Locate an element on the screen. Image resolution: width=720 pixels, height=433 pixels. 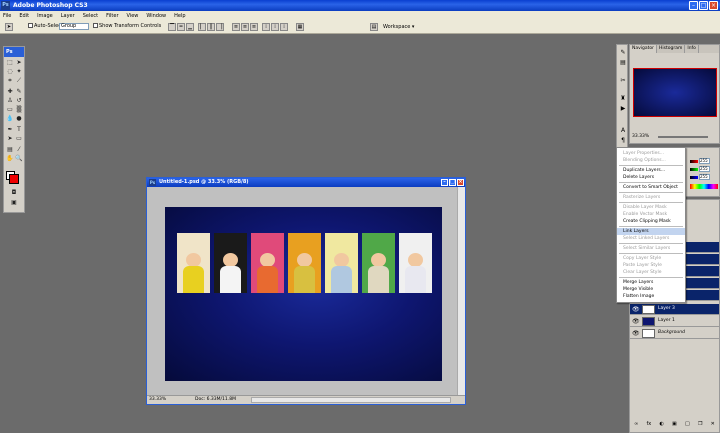
eyedropper-icon: ⁄ is located at coordinates (19, 150).